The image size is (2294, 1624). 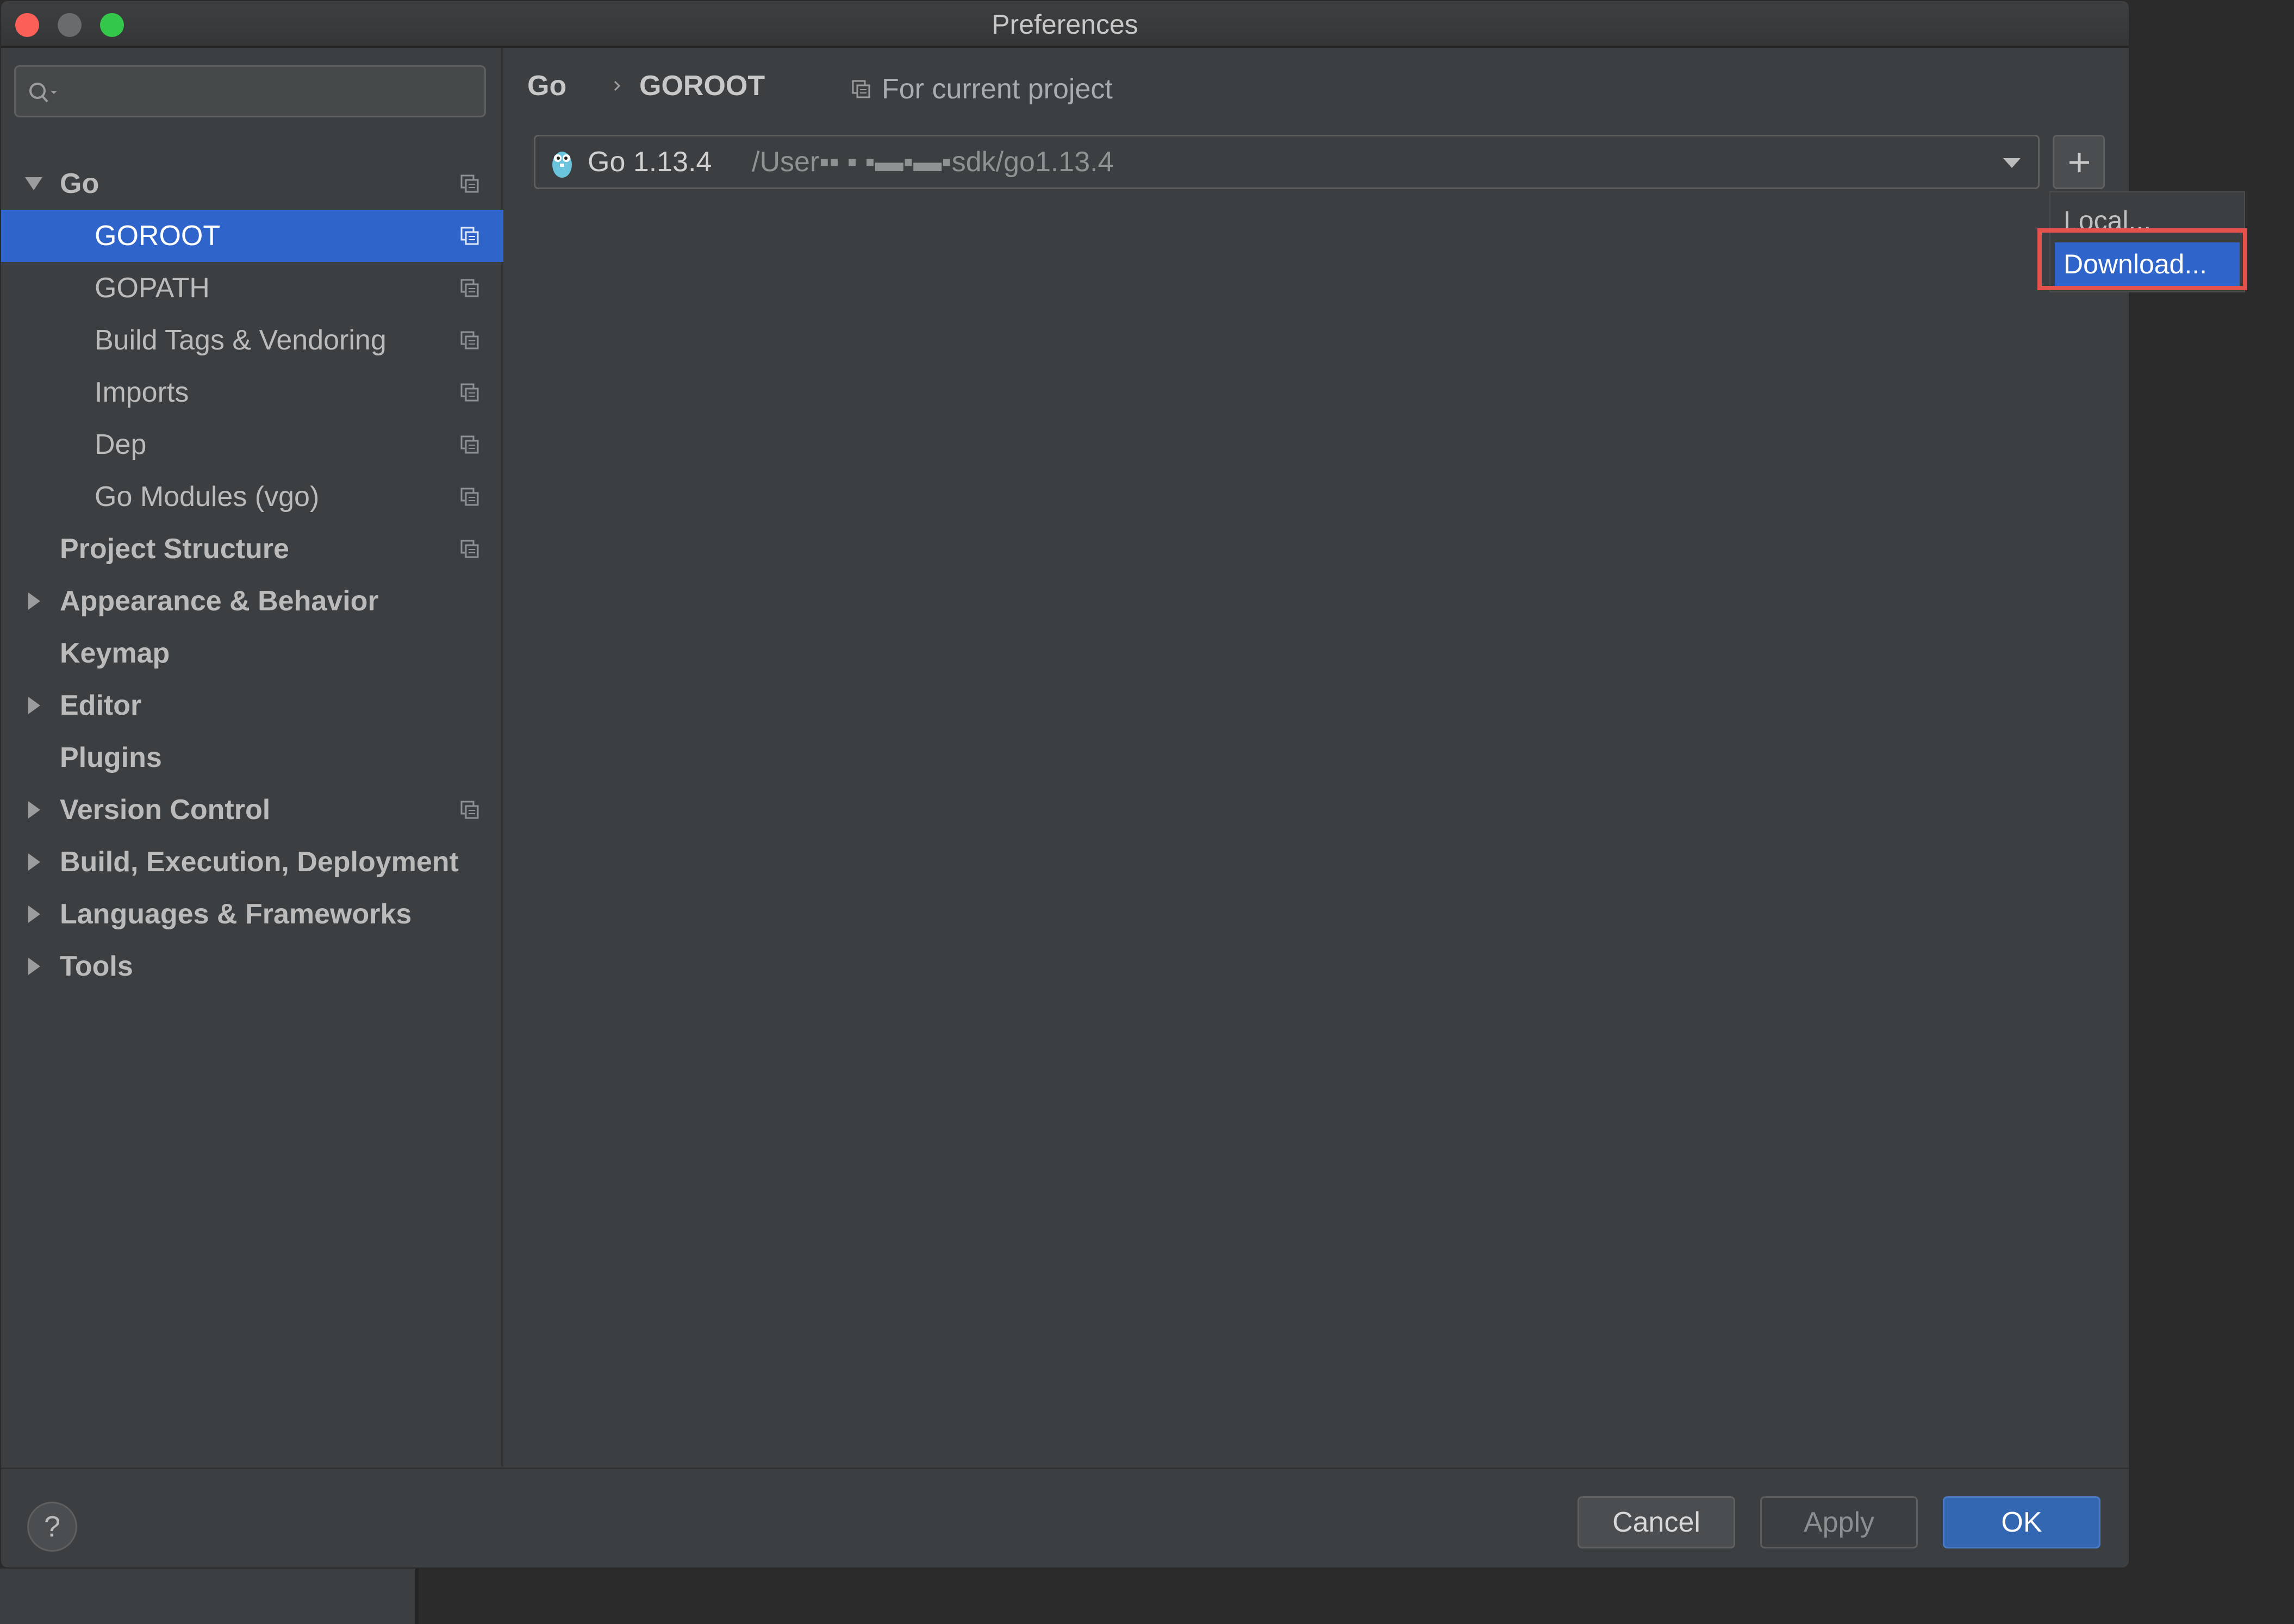 I want to click on dropdown-arrow-icon, so click(x=2012, y=162).